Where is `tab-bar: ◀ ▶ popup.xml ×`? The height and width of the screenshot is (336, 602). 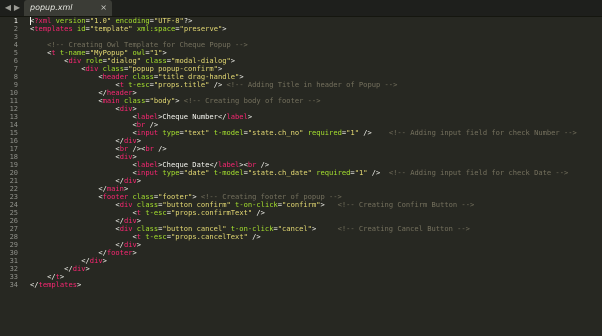 tab-bar: ◀ ▶ popup.xml × is located at coordinates (301, 8).